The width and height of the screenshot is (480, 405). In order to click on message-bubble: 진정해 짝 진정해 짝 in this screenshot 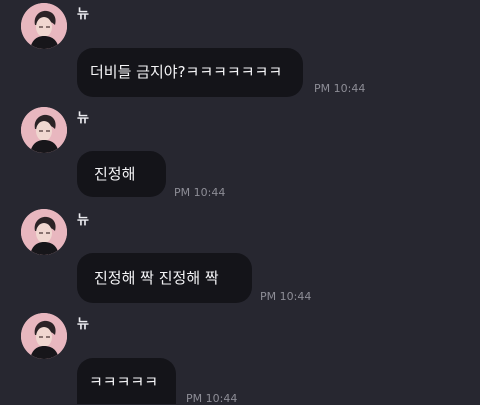, I will do `click(164, 278)`.